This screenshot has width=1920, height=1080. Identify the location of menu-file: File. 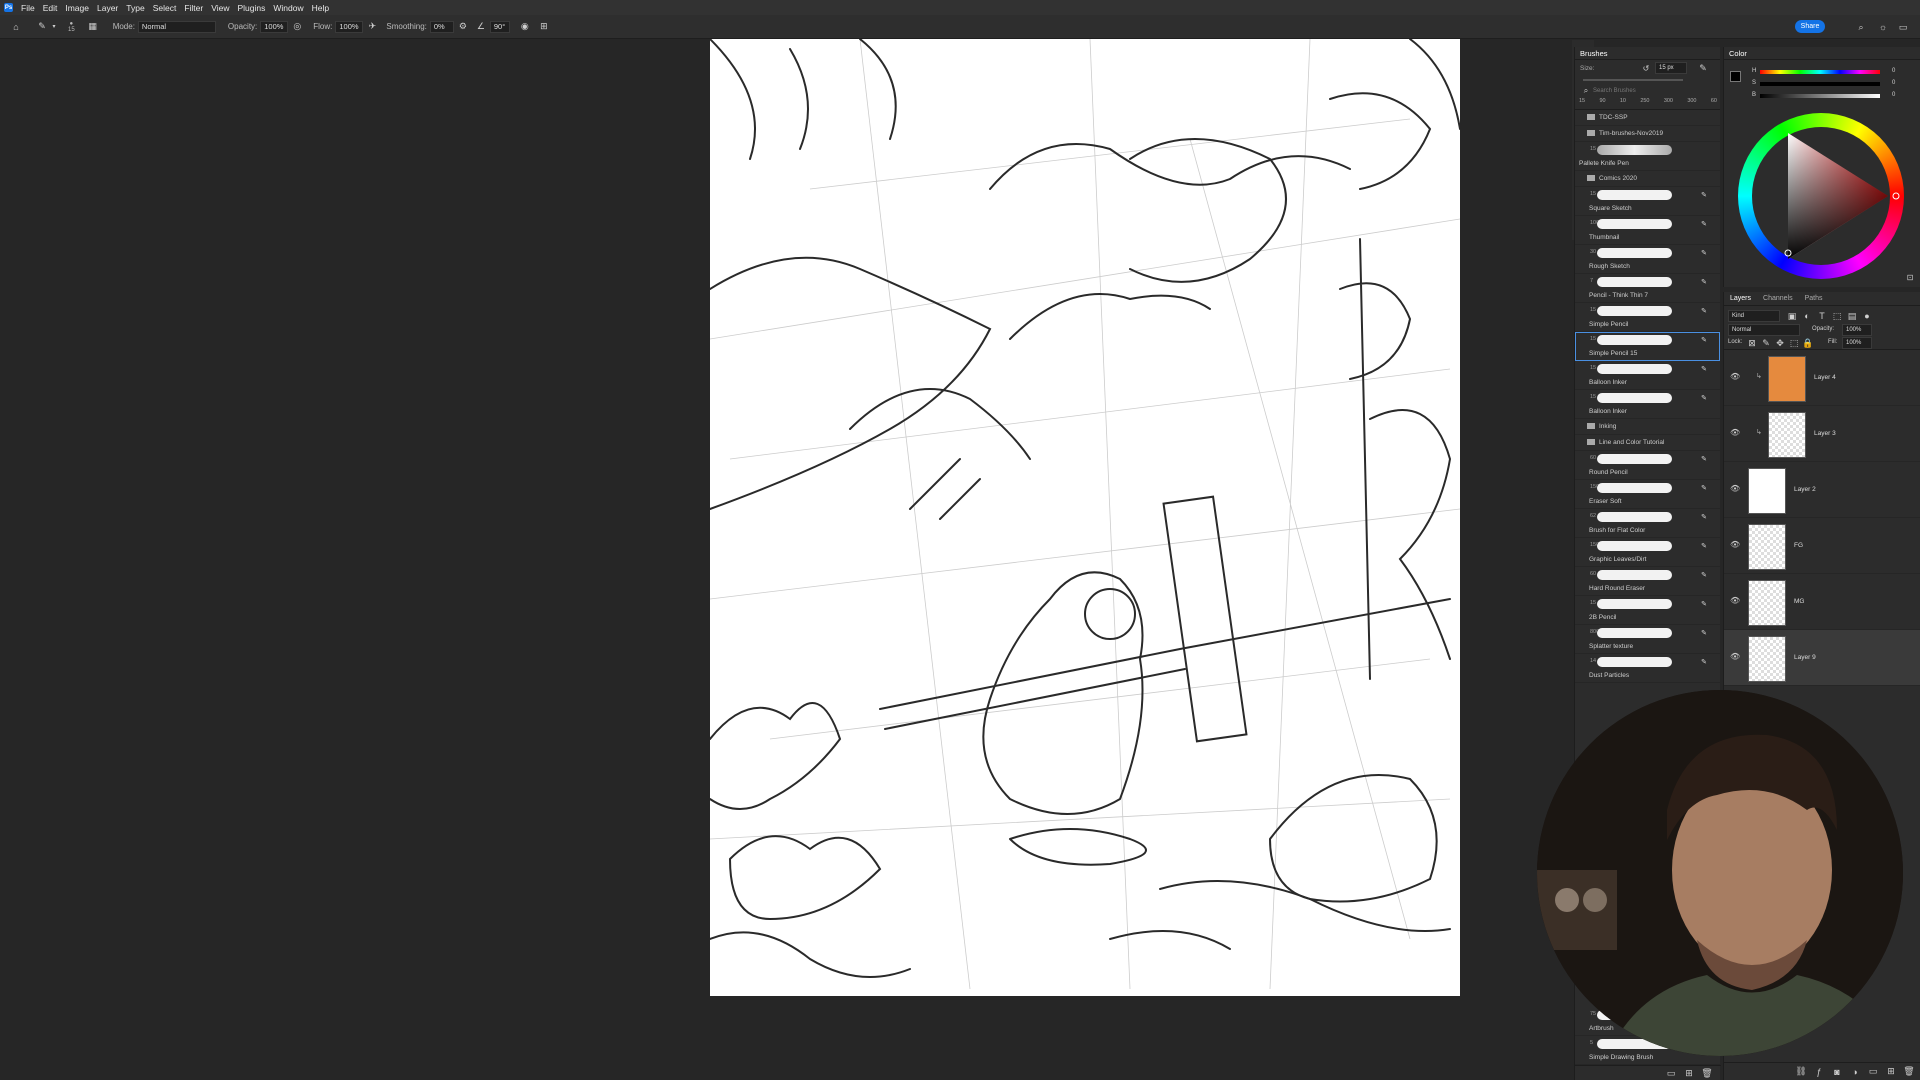
(28, 8).